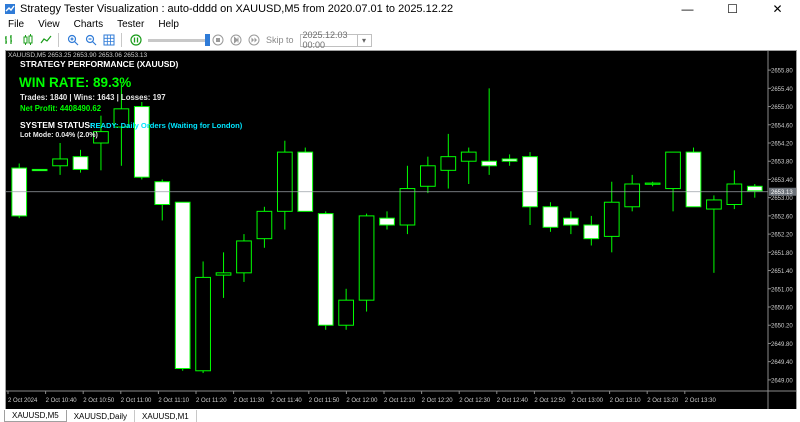 This screenshot has width=800, height=422. Describe the element at coordinates (328, 40) in the screenshot. I see `skip-date-input: 2025.12.03 00:00` at that location.